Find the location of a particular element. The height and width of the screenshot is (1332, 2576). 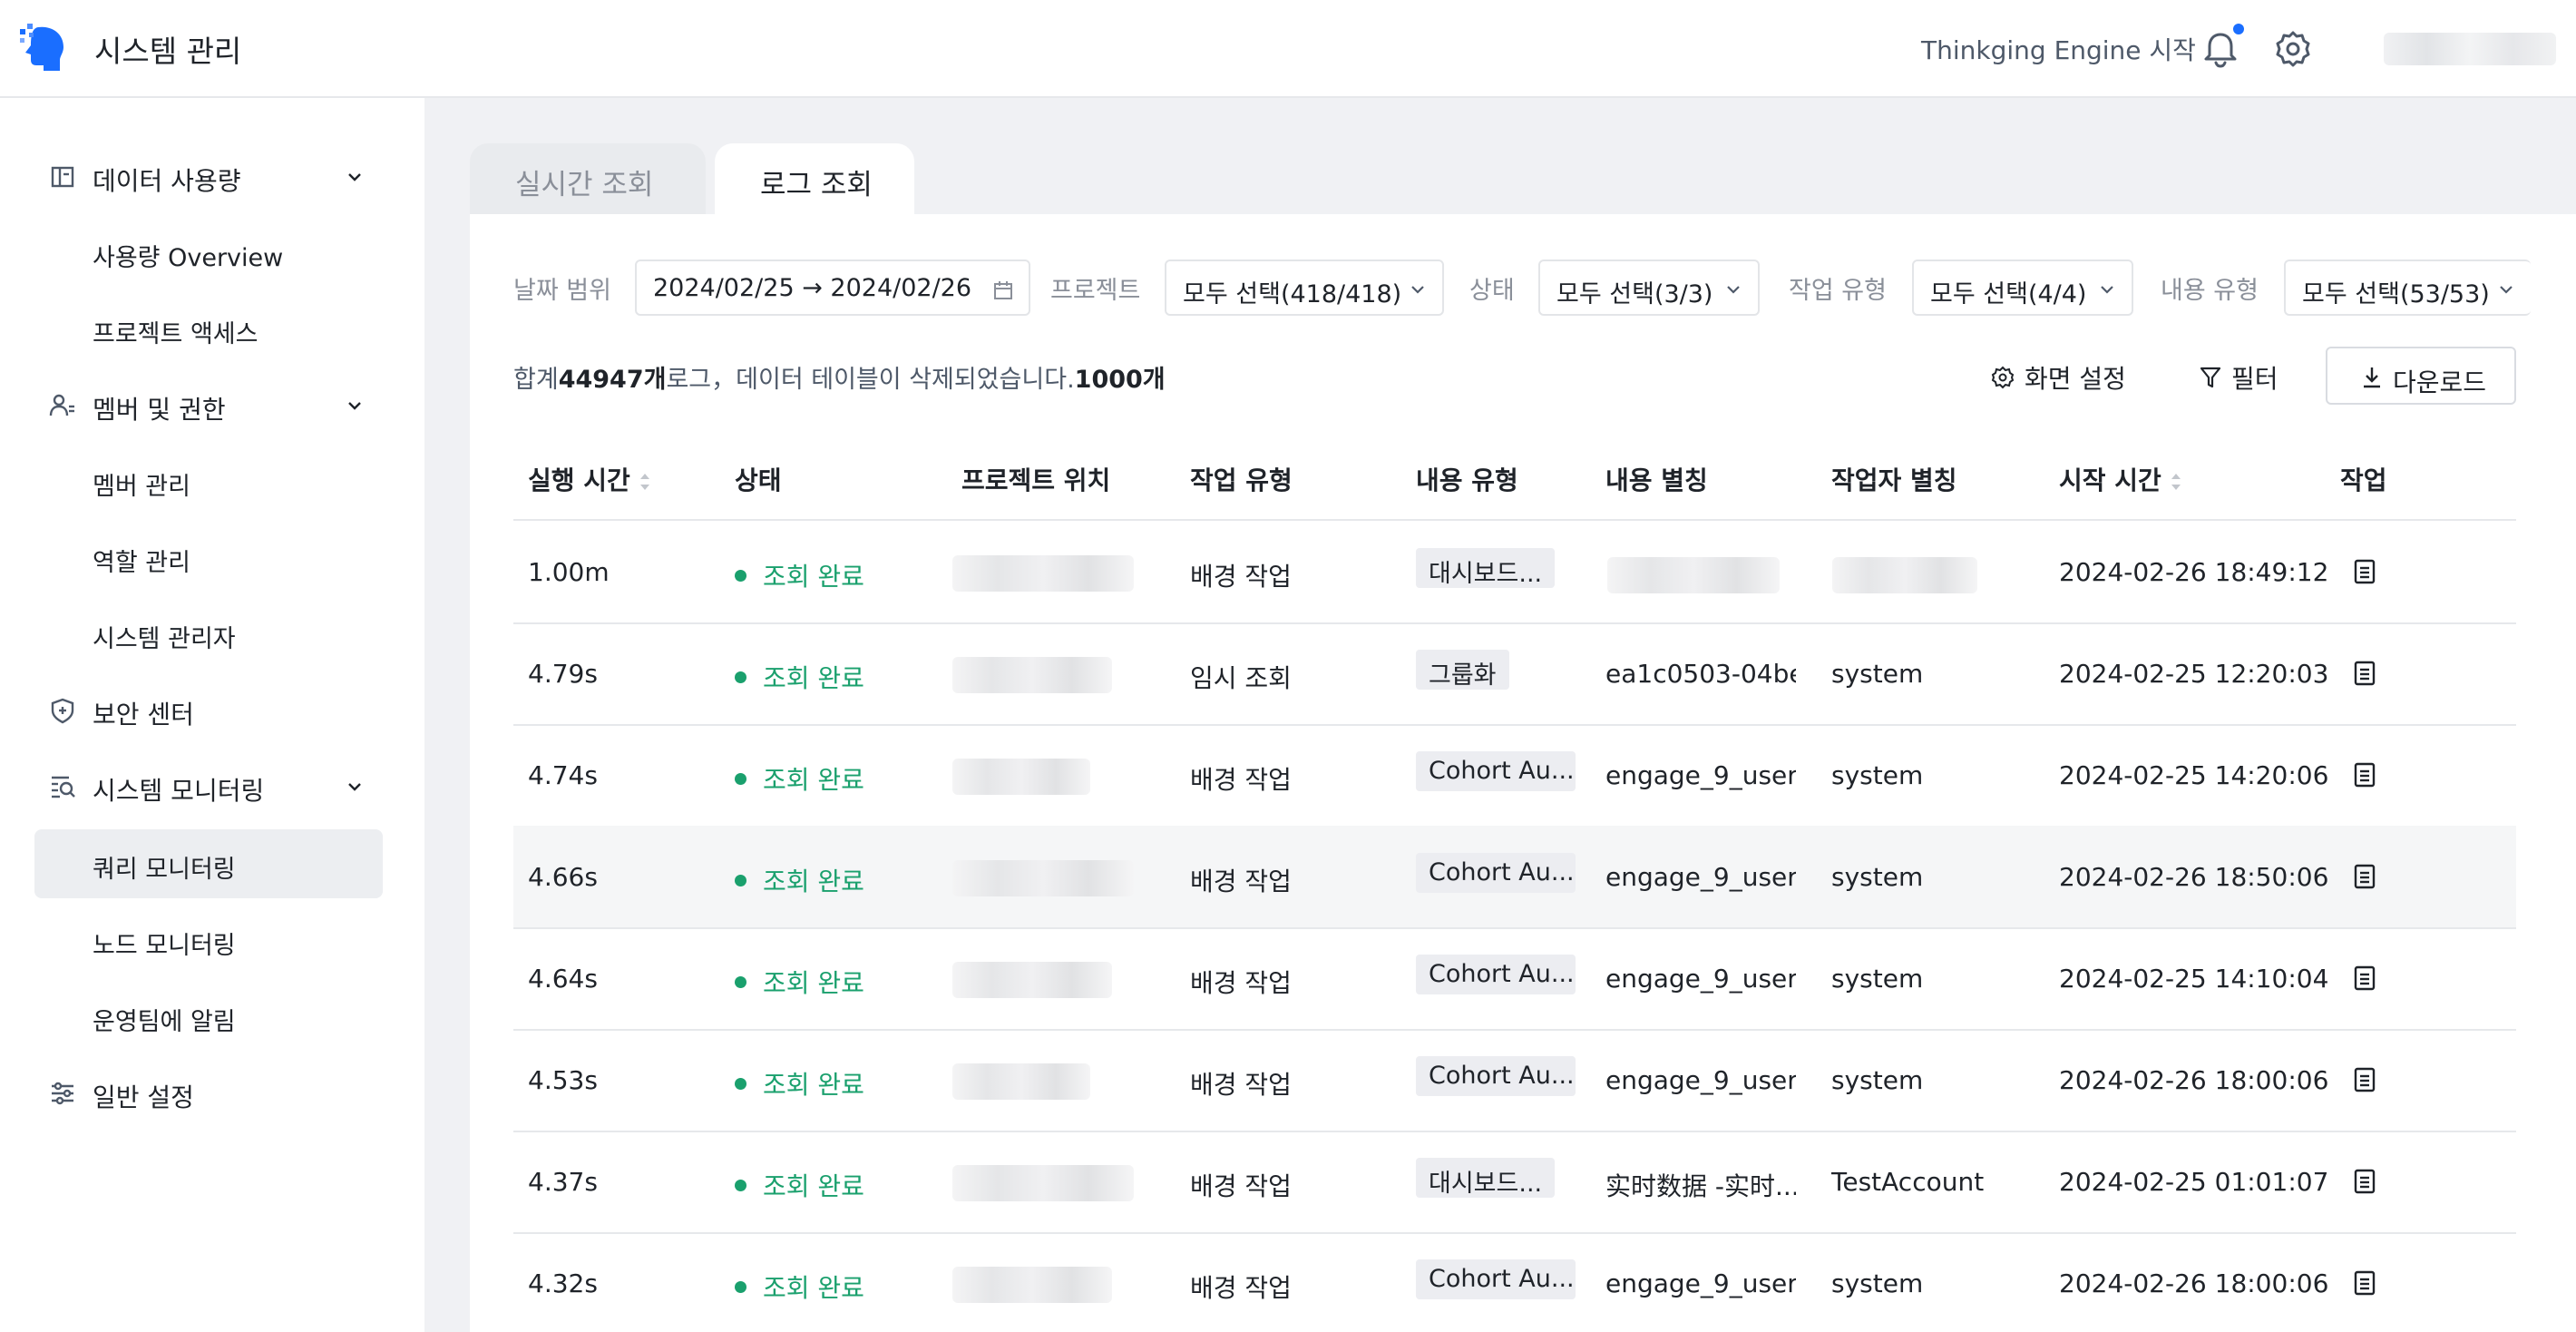

column-header-status: 상태 is located at coordinates (758, 480).